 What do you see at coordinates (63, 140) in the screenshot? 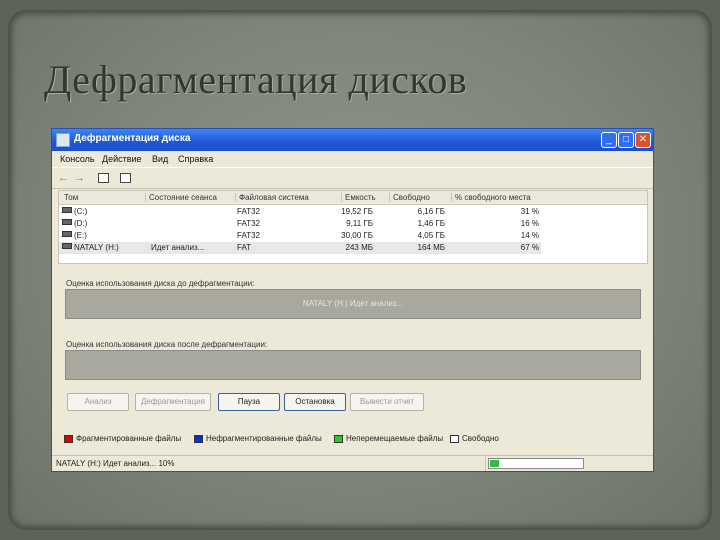
I see `app-icon` at bounding box center [63, 140].